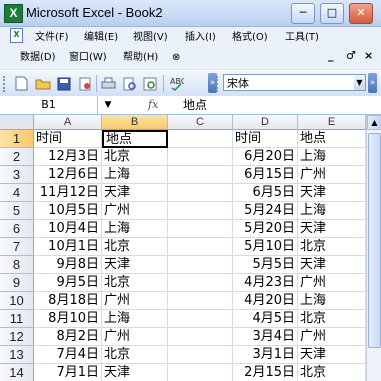  Describe the element at coordinates (303, 13) in the screenshot. I see `minimize-button: ─` at that location.